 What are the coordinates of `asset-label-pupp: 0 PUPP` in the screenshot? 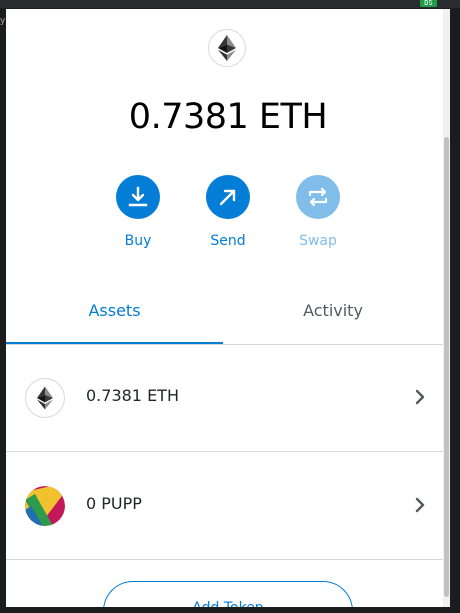 It's located at (114, 503).